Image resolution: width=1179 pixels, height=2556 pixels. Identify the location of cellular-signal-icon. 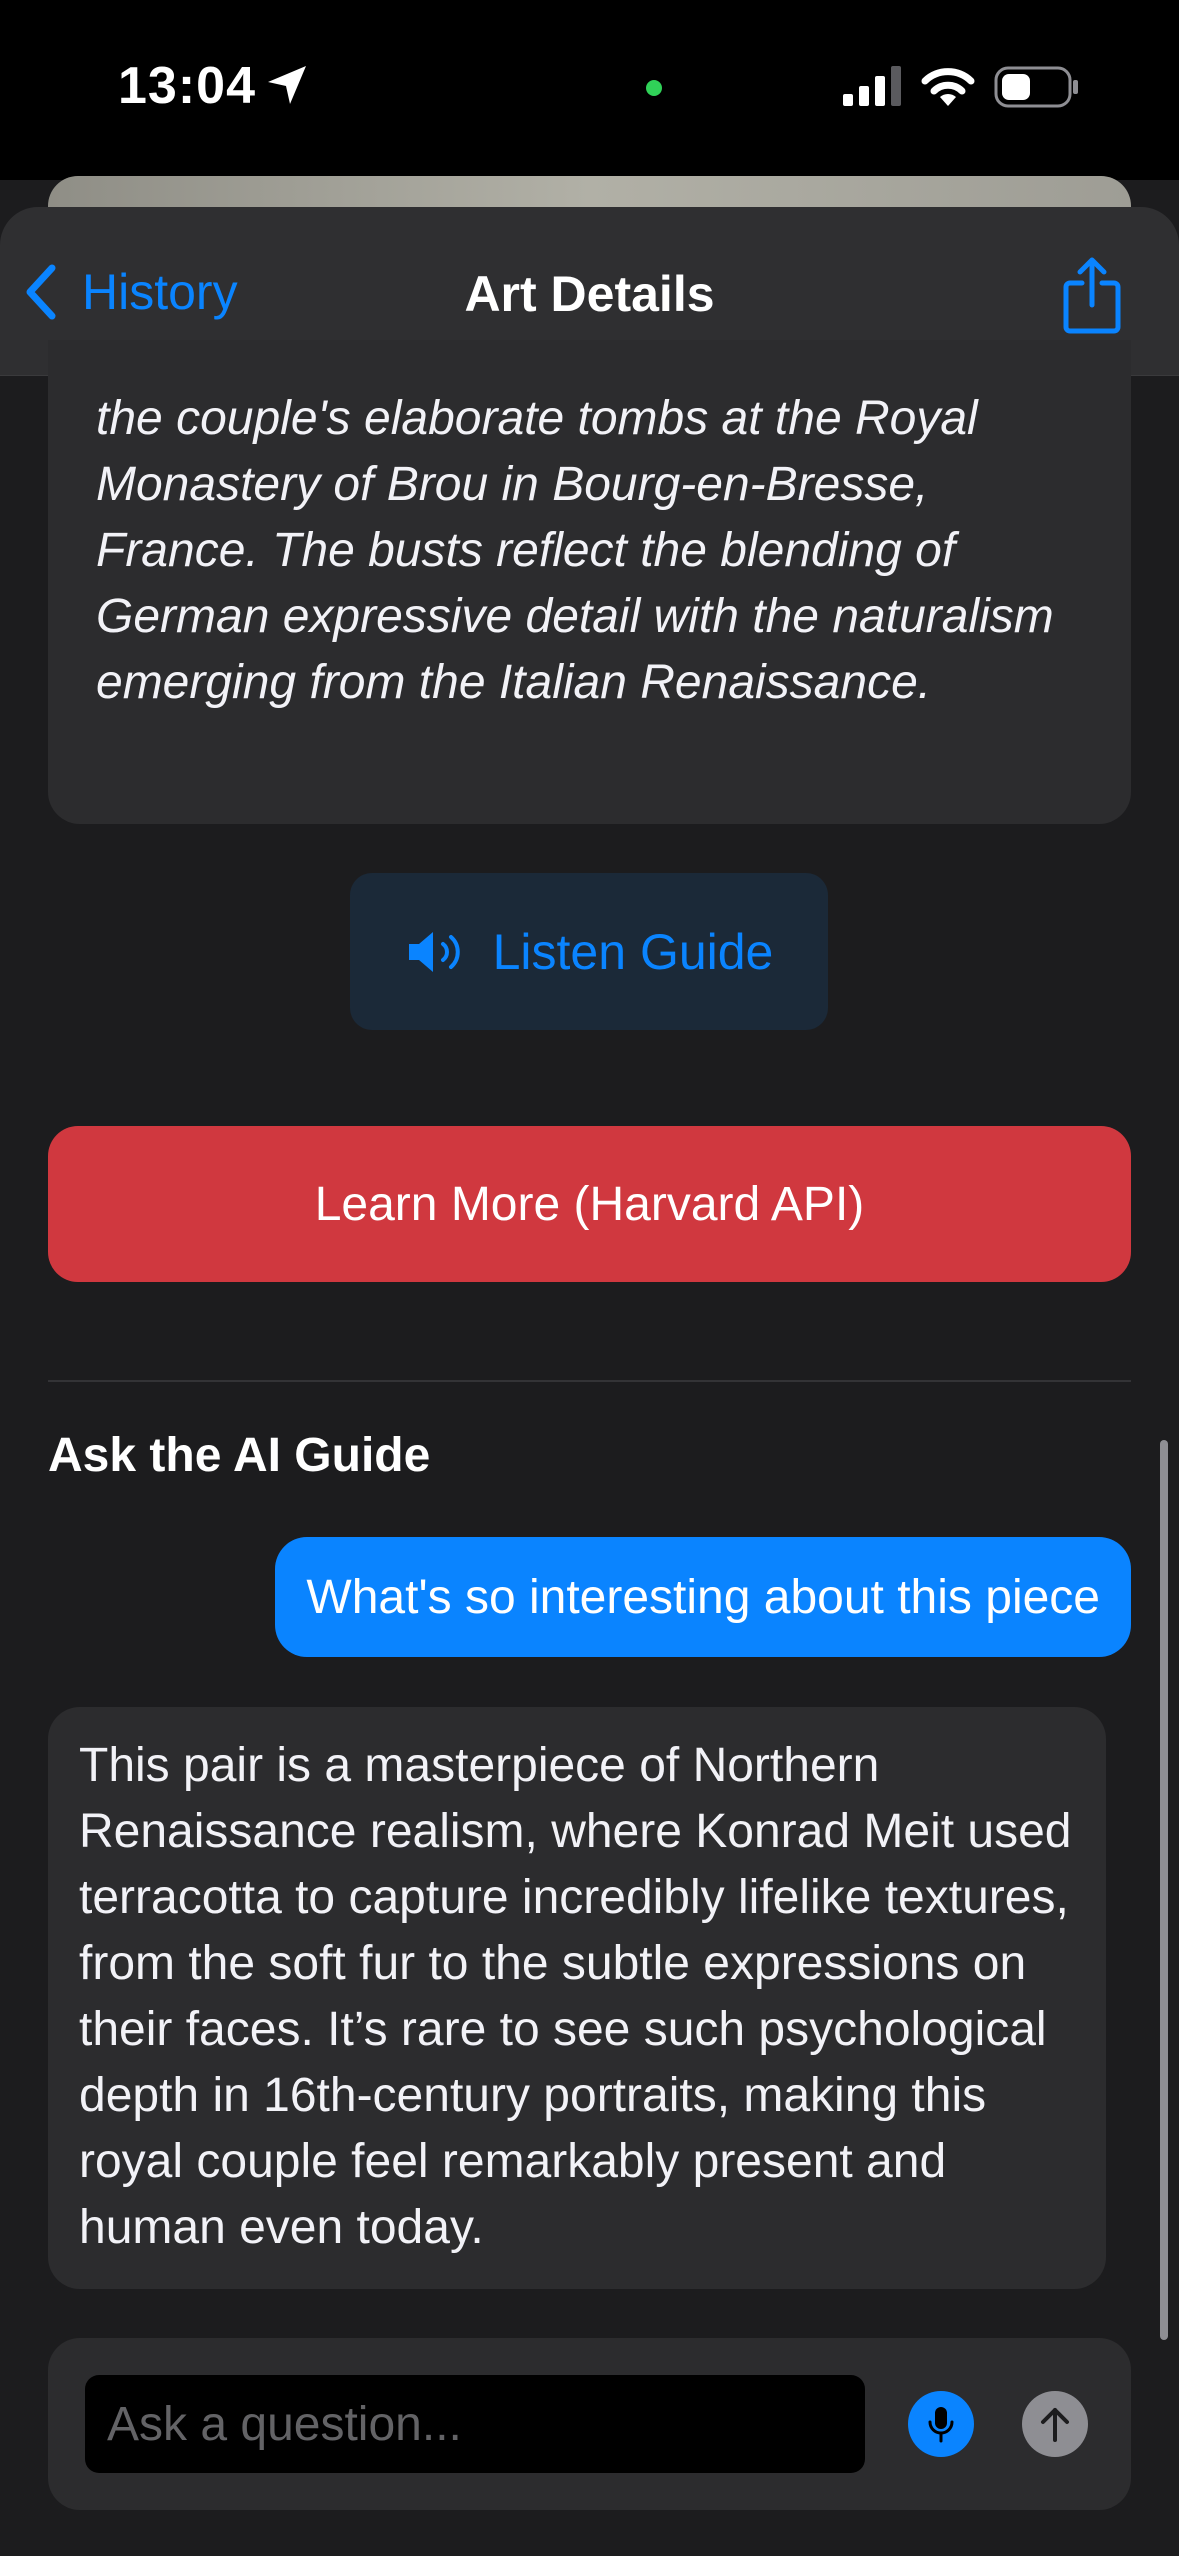
(872, 86).